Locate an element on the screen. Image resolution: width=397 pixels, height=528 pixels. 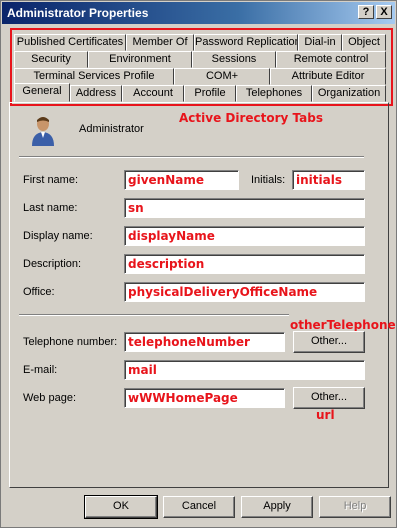
display-name-value: displayName is located at coordinates (171, 236).